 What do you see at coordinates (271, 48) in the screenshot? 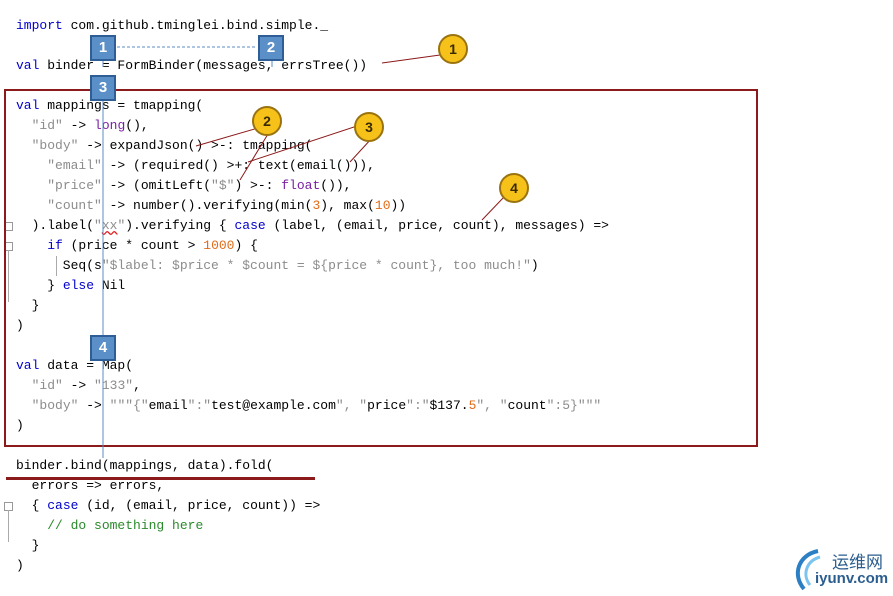
I see `annotation-square-2: 2` at bounding box center [271, 48].